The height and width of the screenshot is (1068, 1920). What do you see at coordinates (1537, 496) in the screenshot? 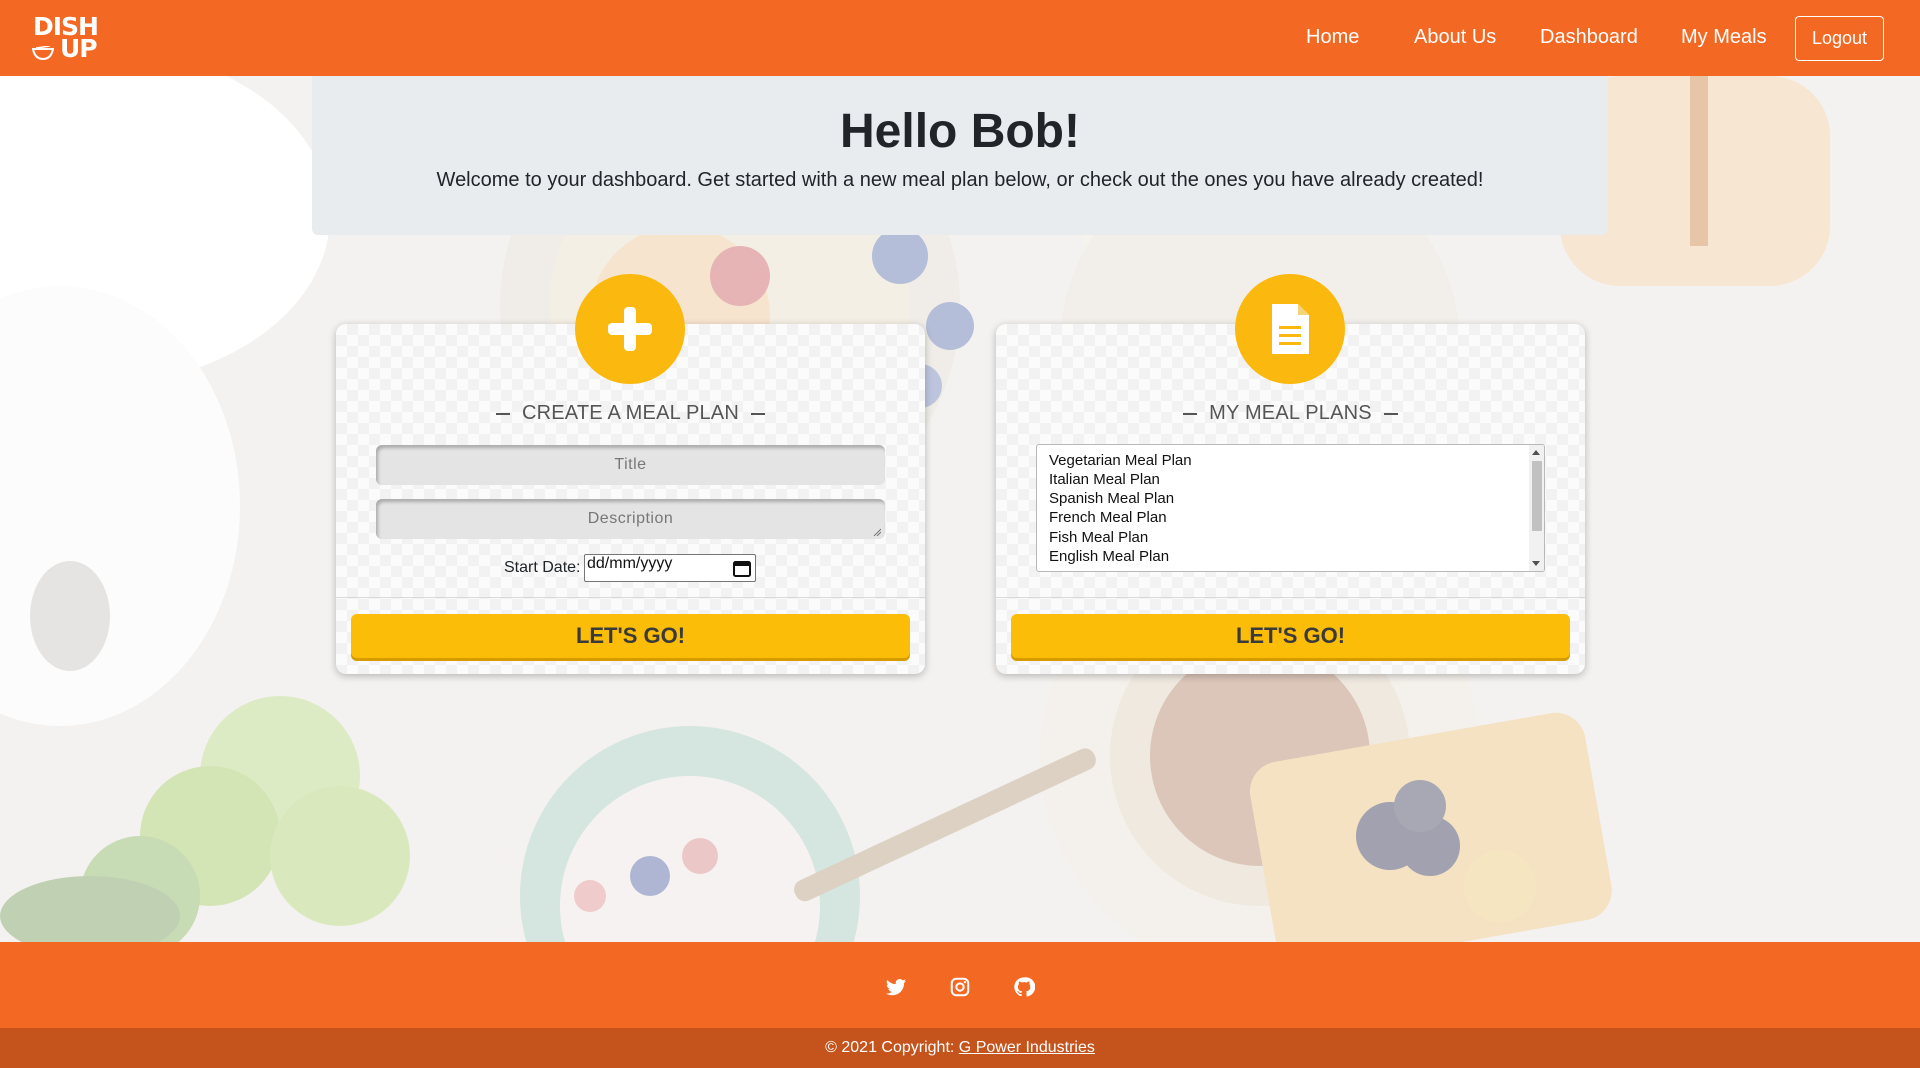
I see `scroll-thumb` at bounding box center [1537, 496].